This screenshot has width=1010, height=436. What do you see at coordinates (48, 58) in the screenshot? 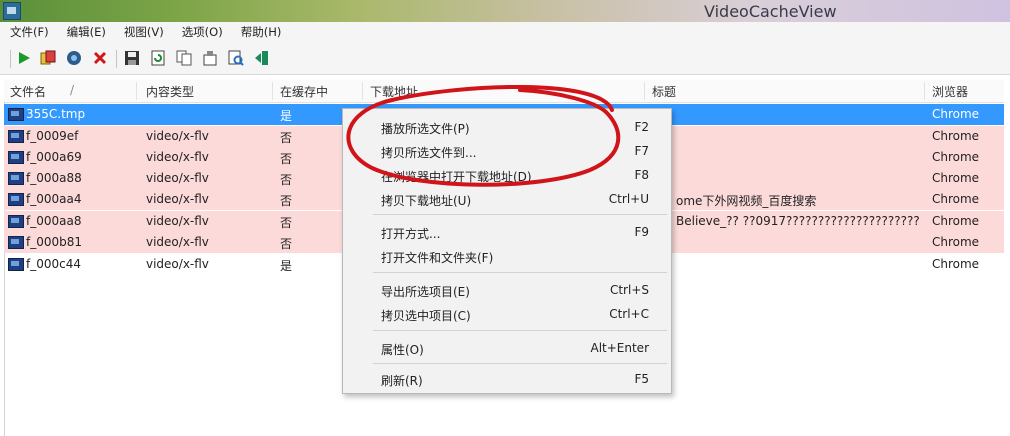
I see `copy-files-icon` at bounding box center [48, 58].